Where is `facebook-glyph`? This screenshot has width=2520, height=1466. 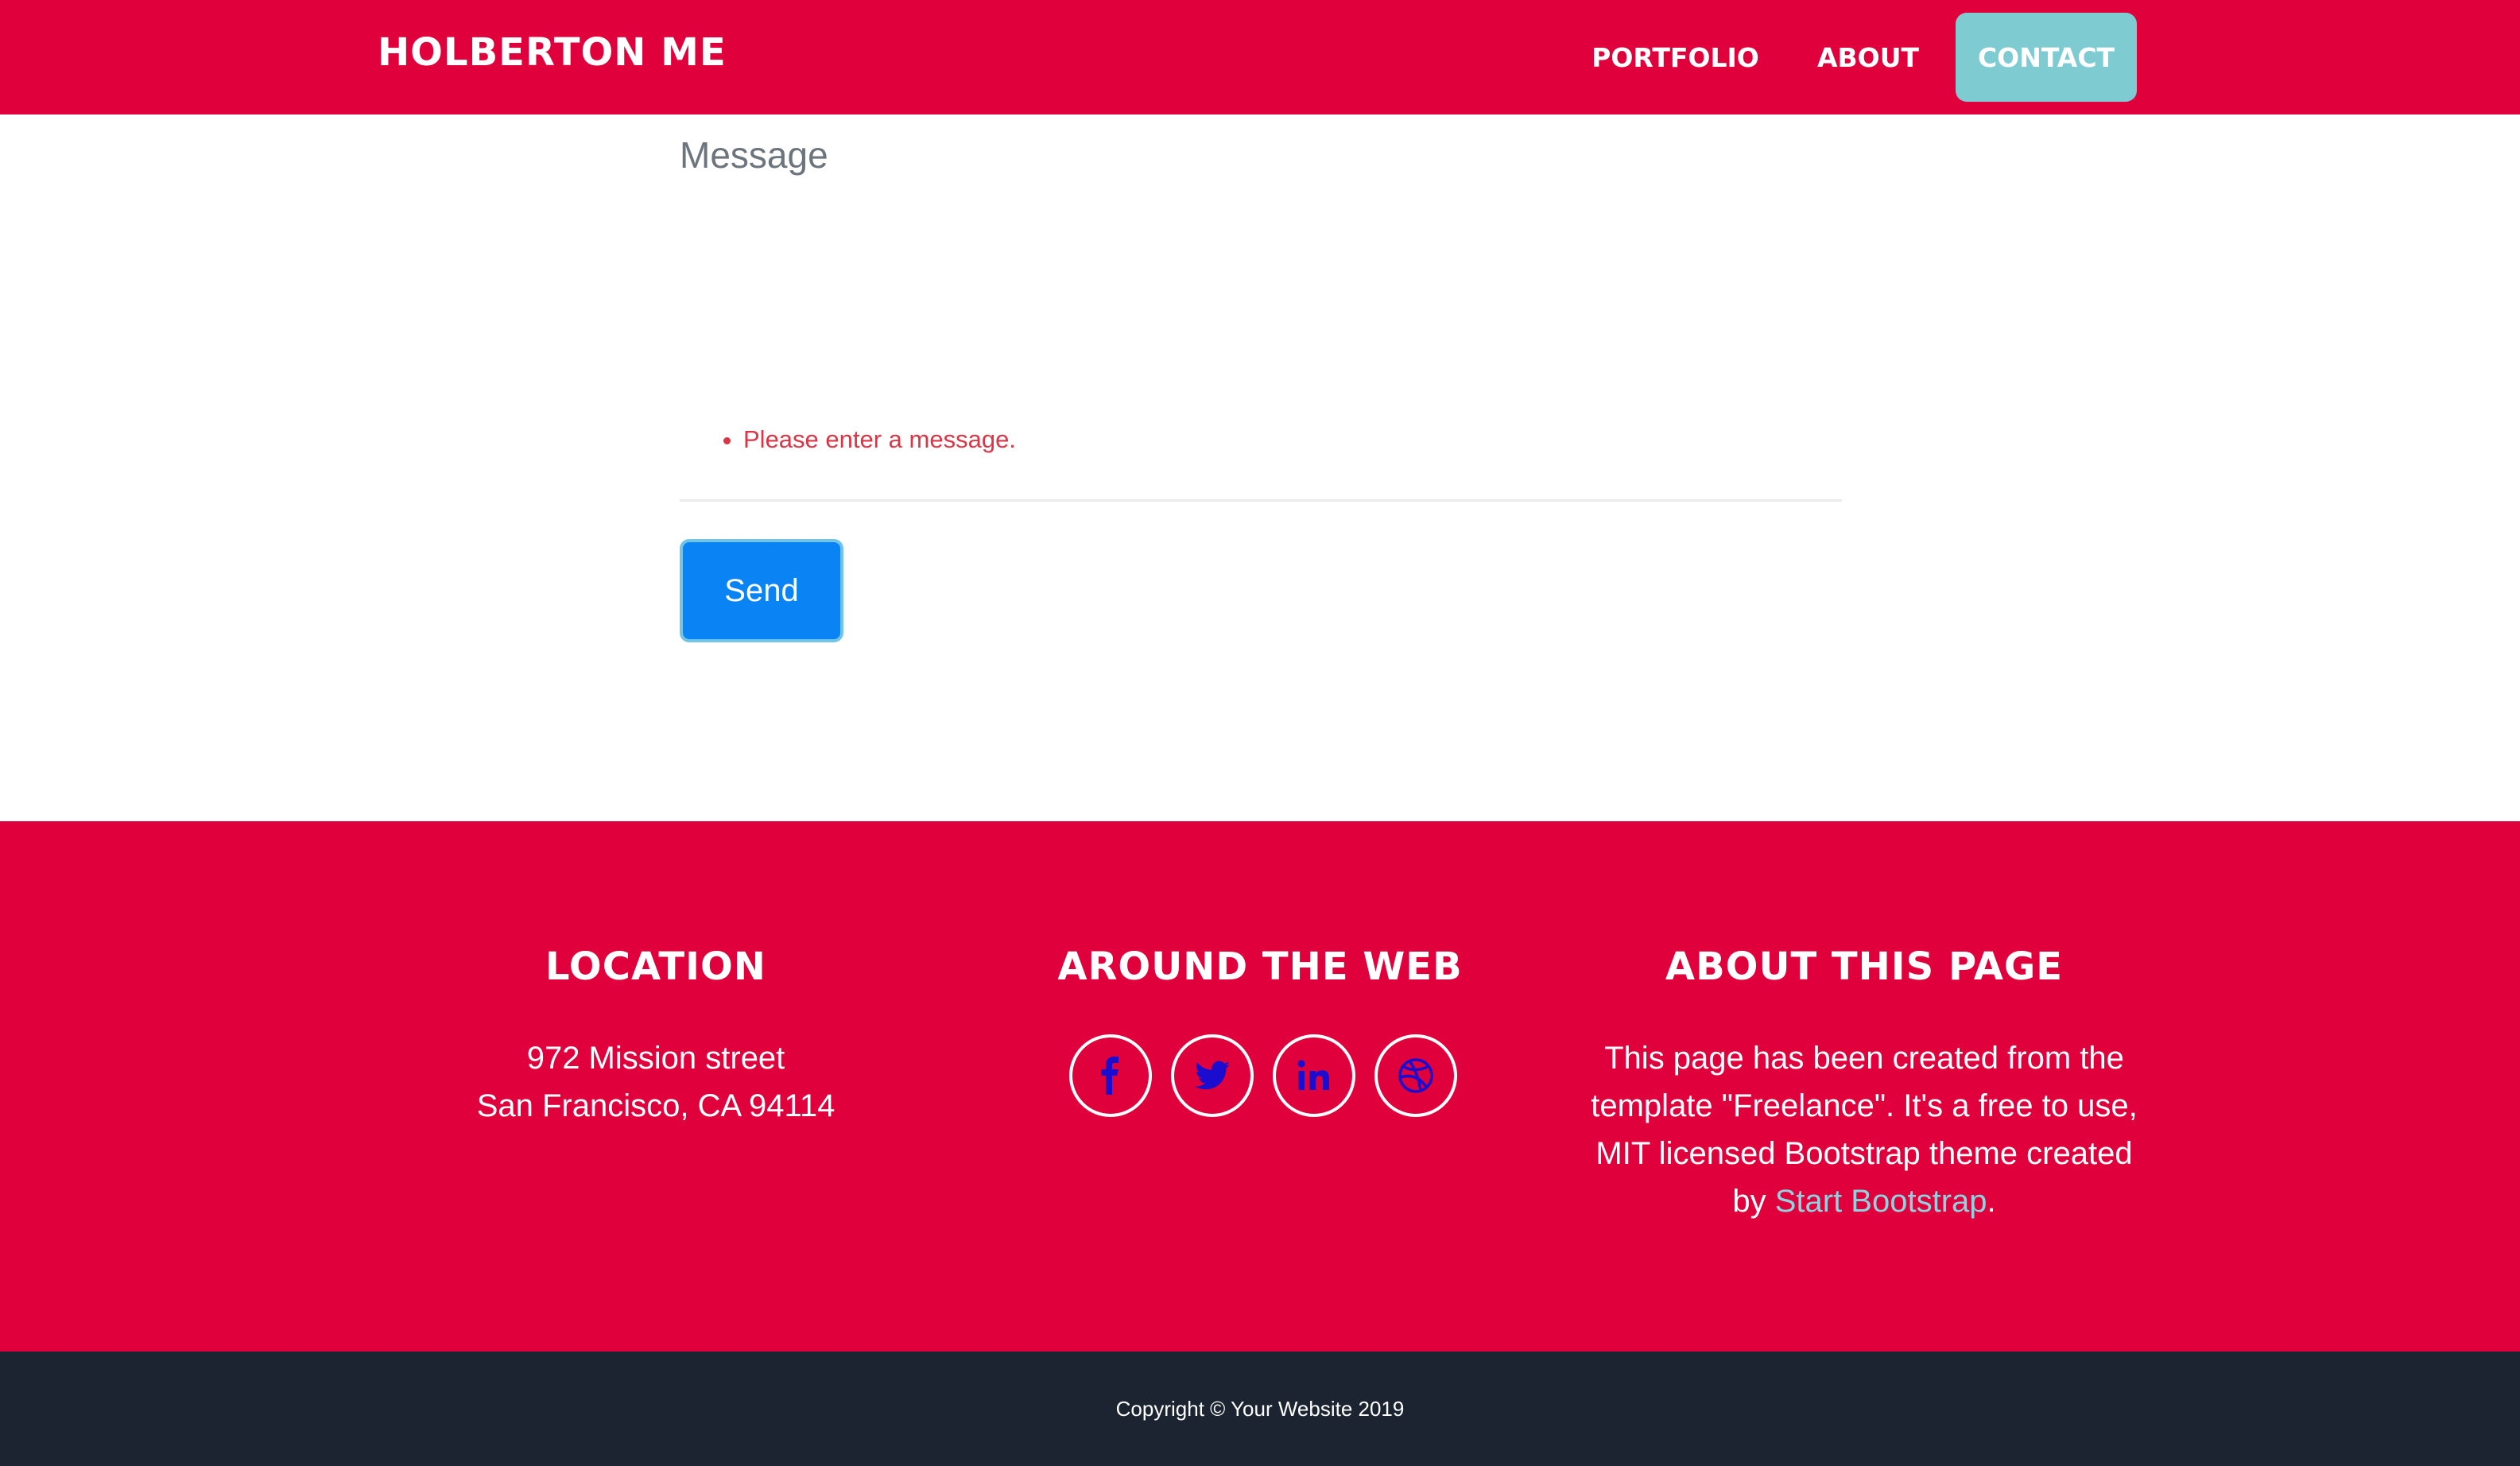
facebook-glyph is located at coordinates (1109, 1076).